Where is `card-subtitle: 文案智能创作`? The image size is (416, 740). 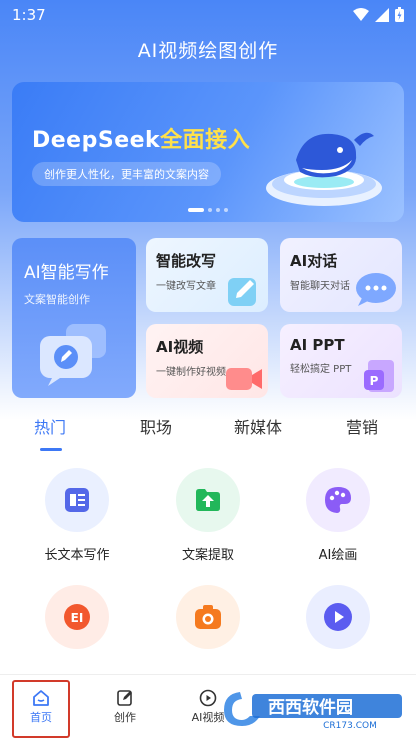 card-subtitle: 文案智能创作 is located at coordinates (57, 299).